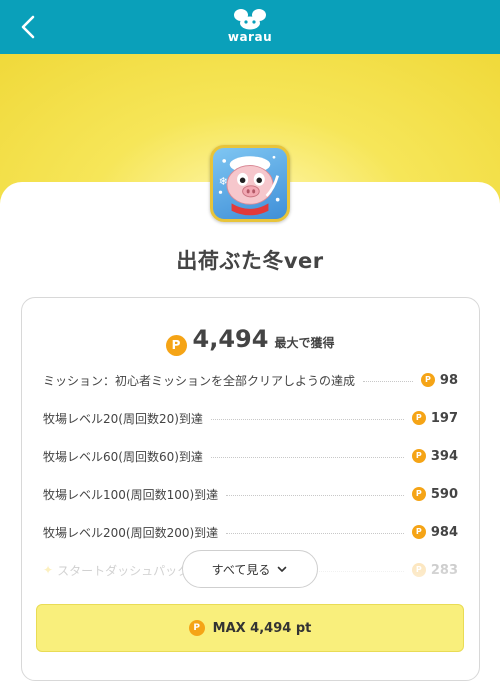 The image size is (500, 700). Describe the element at coordinates (282, 569) in the screenshot. I see `chevron-down-icon` at that location.